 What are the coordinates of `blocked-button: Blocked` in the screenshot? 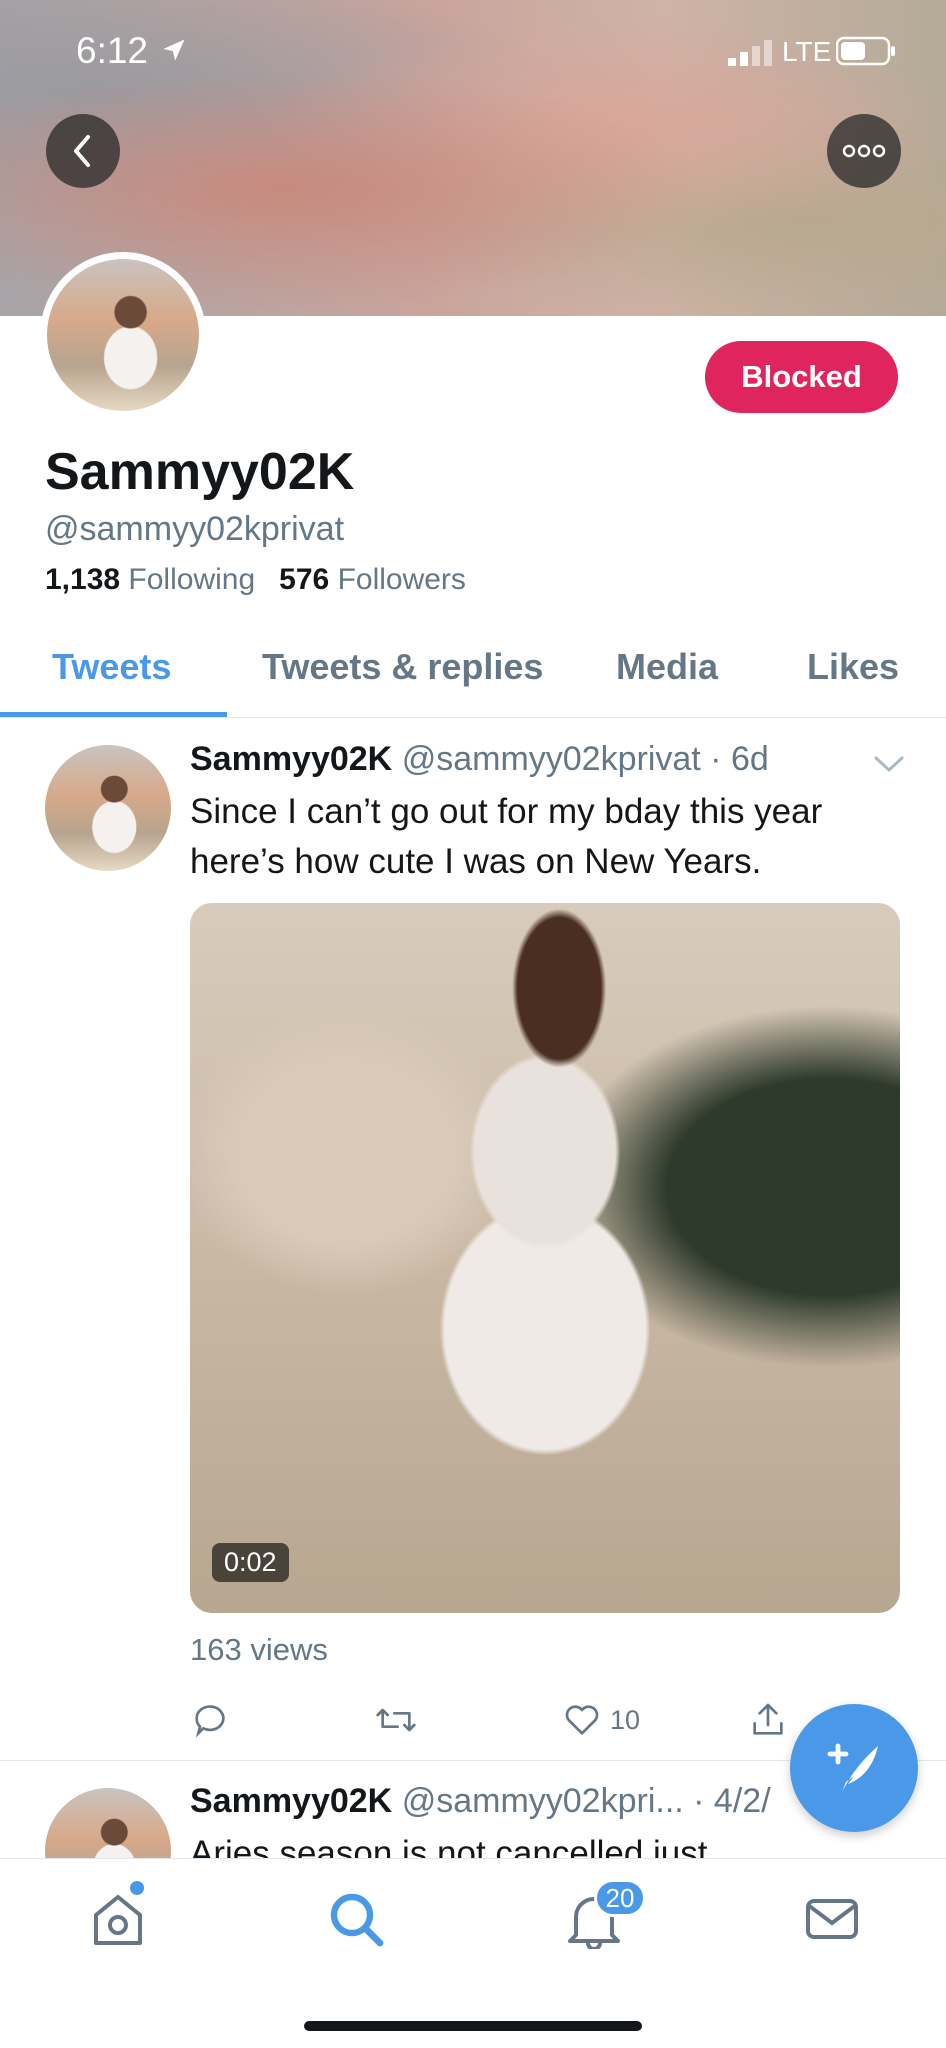 It's located at (801, 377).